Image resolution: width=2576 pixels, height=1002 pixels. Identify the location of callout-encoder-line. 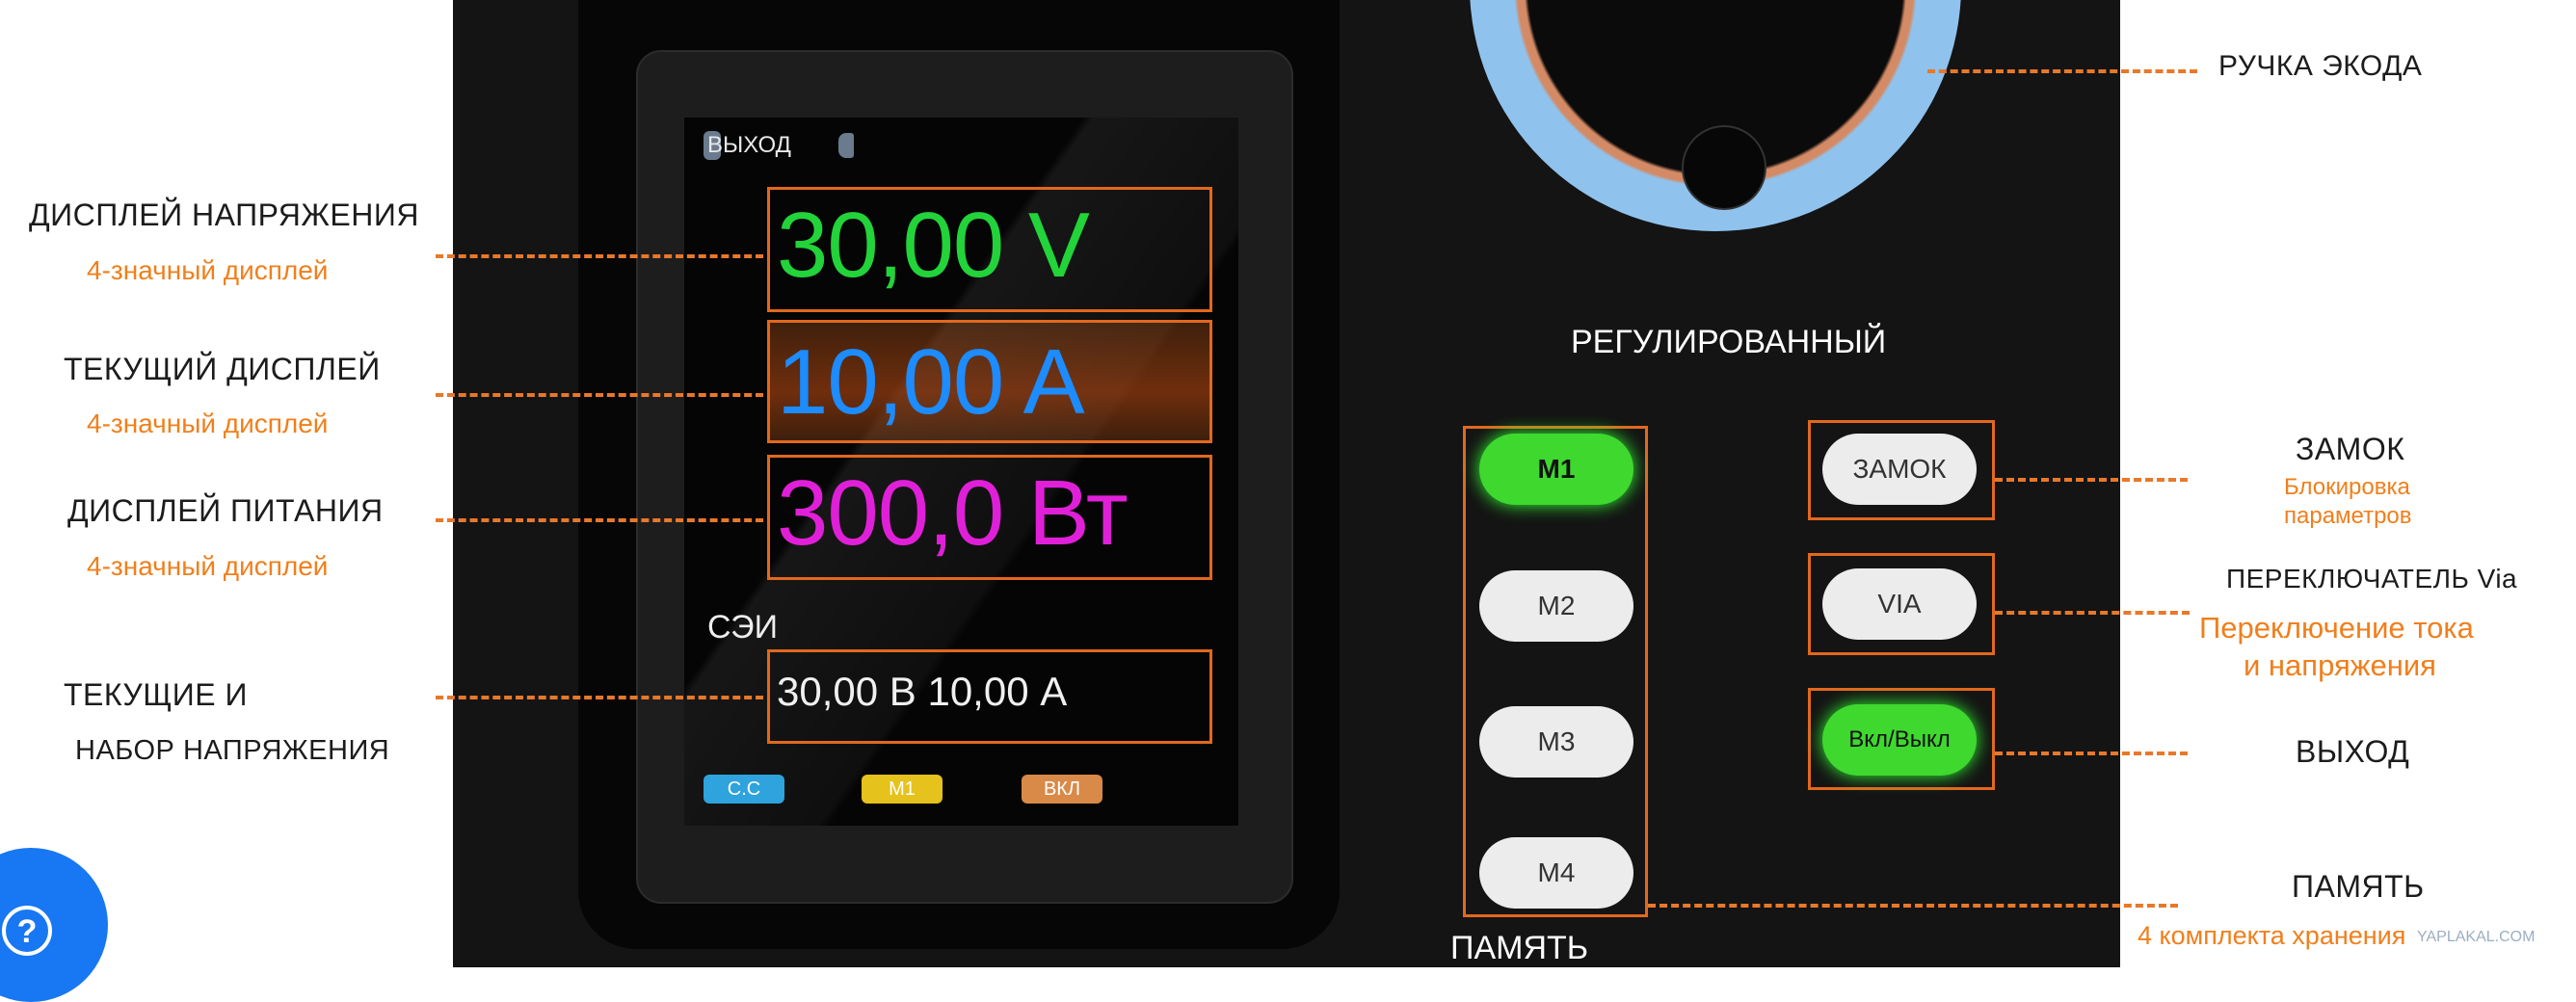
(2062, 71).